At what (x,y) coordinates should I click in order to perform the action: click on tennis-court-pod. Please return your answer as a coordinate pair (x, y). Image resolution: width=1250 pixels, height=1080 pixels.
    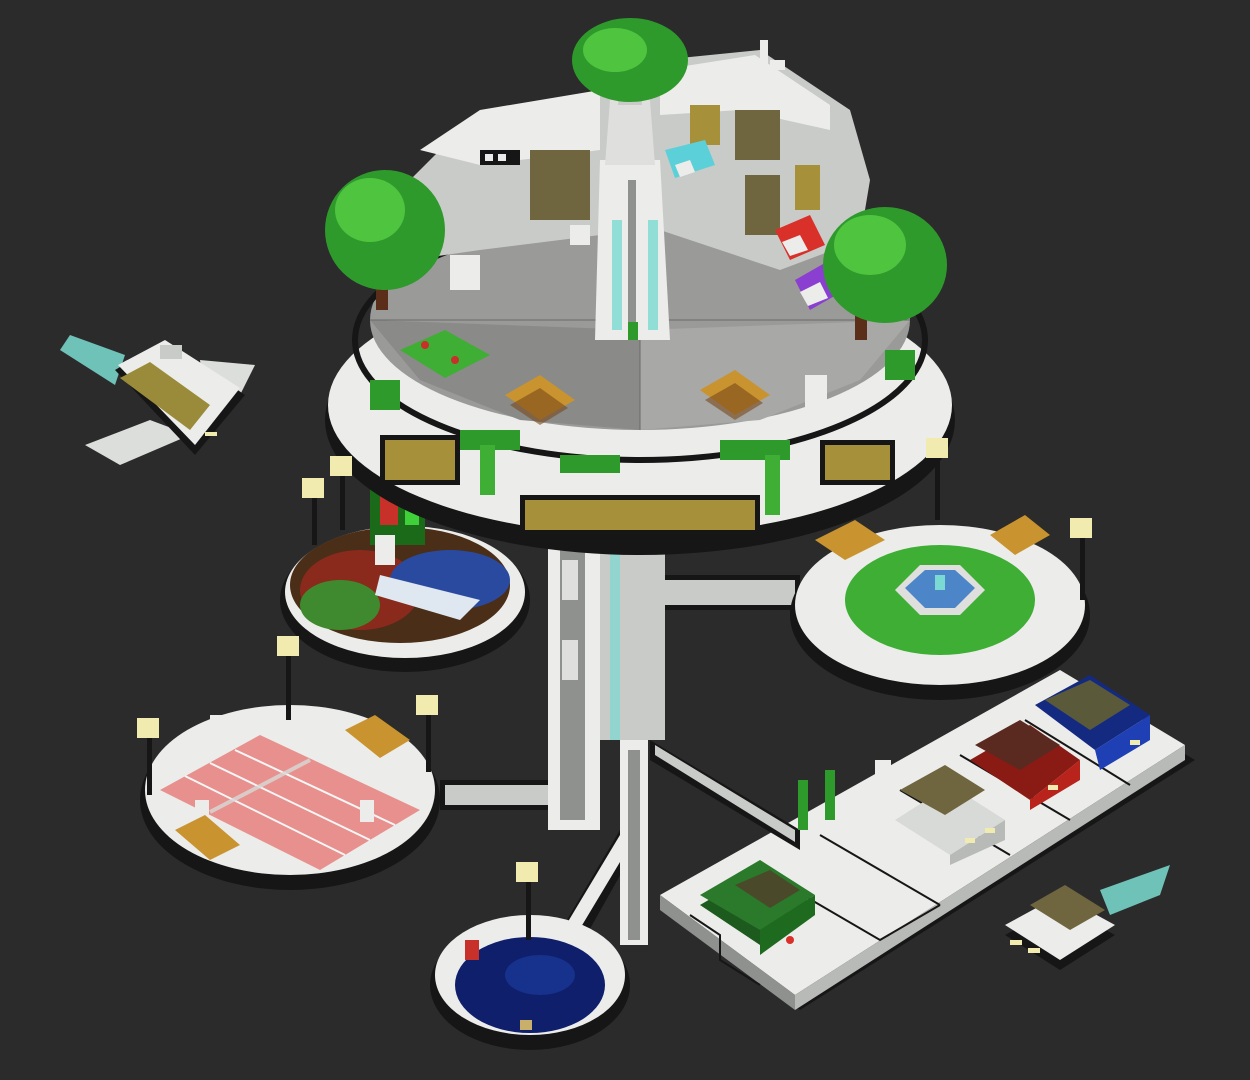
    Looking at the image, I should click on (290, 797).